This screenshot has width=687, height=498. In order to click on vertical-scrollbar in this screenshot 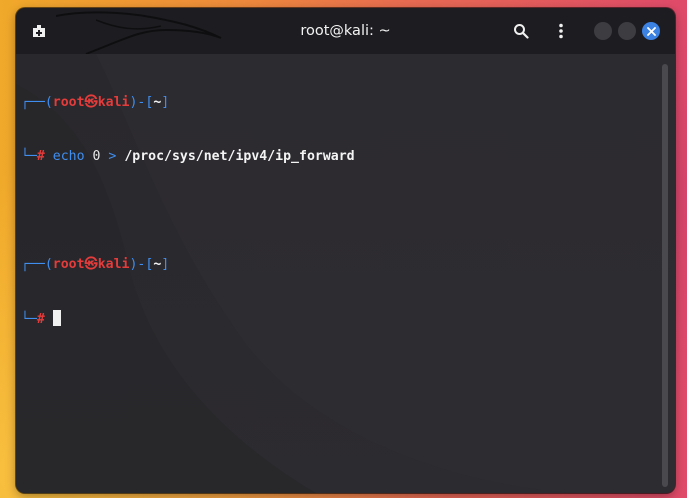, I will do `click(665, 275)`.